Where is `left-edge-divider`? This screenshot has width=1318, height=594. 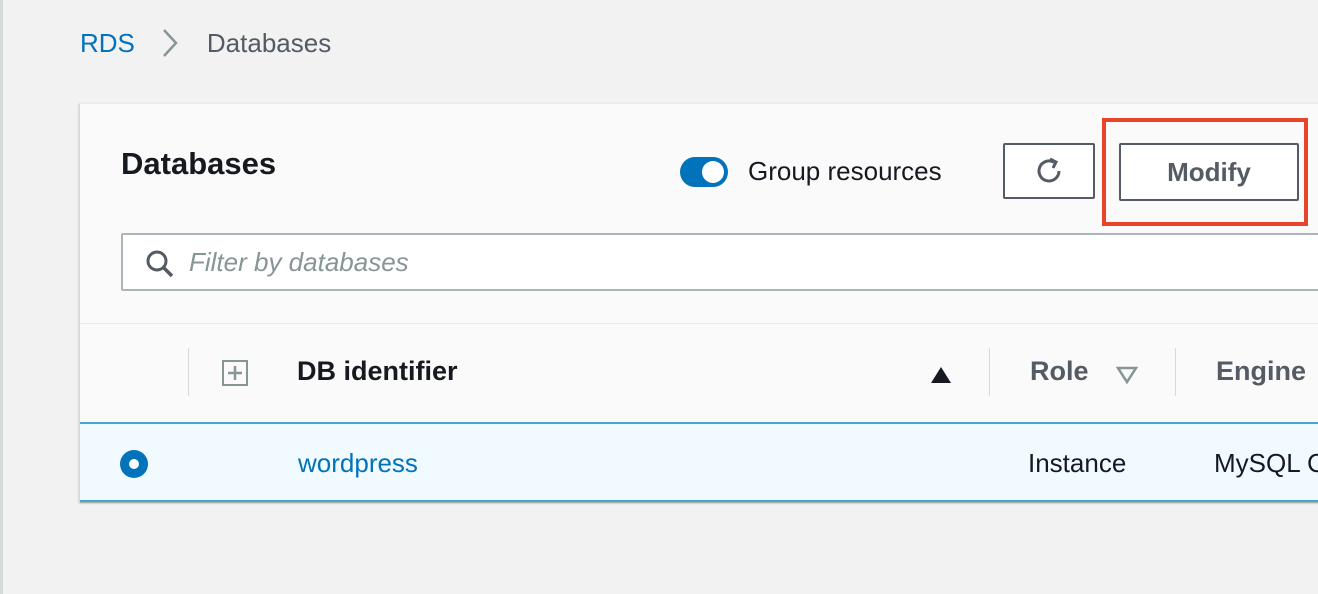 left-edge-divider is located at coordinates (1, 297).